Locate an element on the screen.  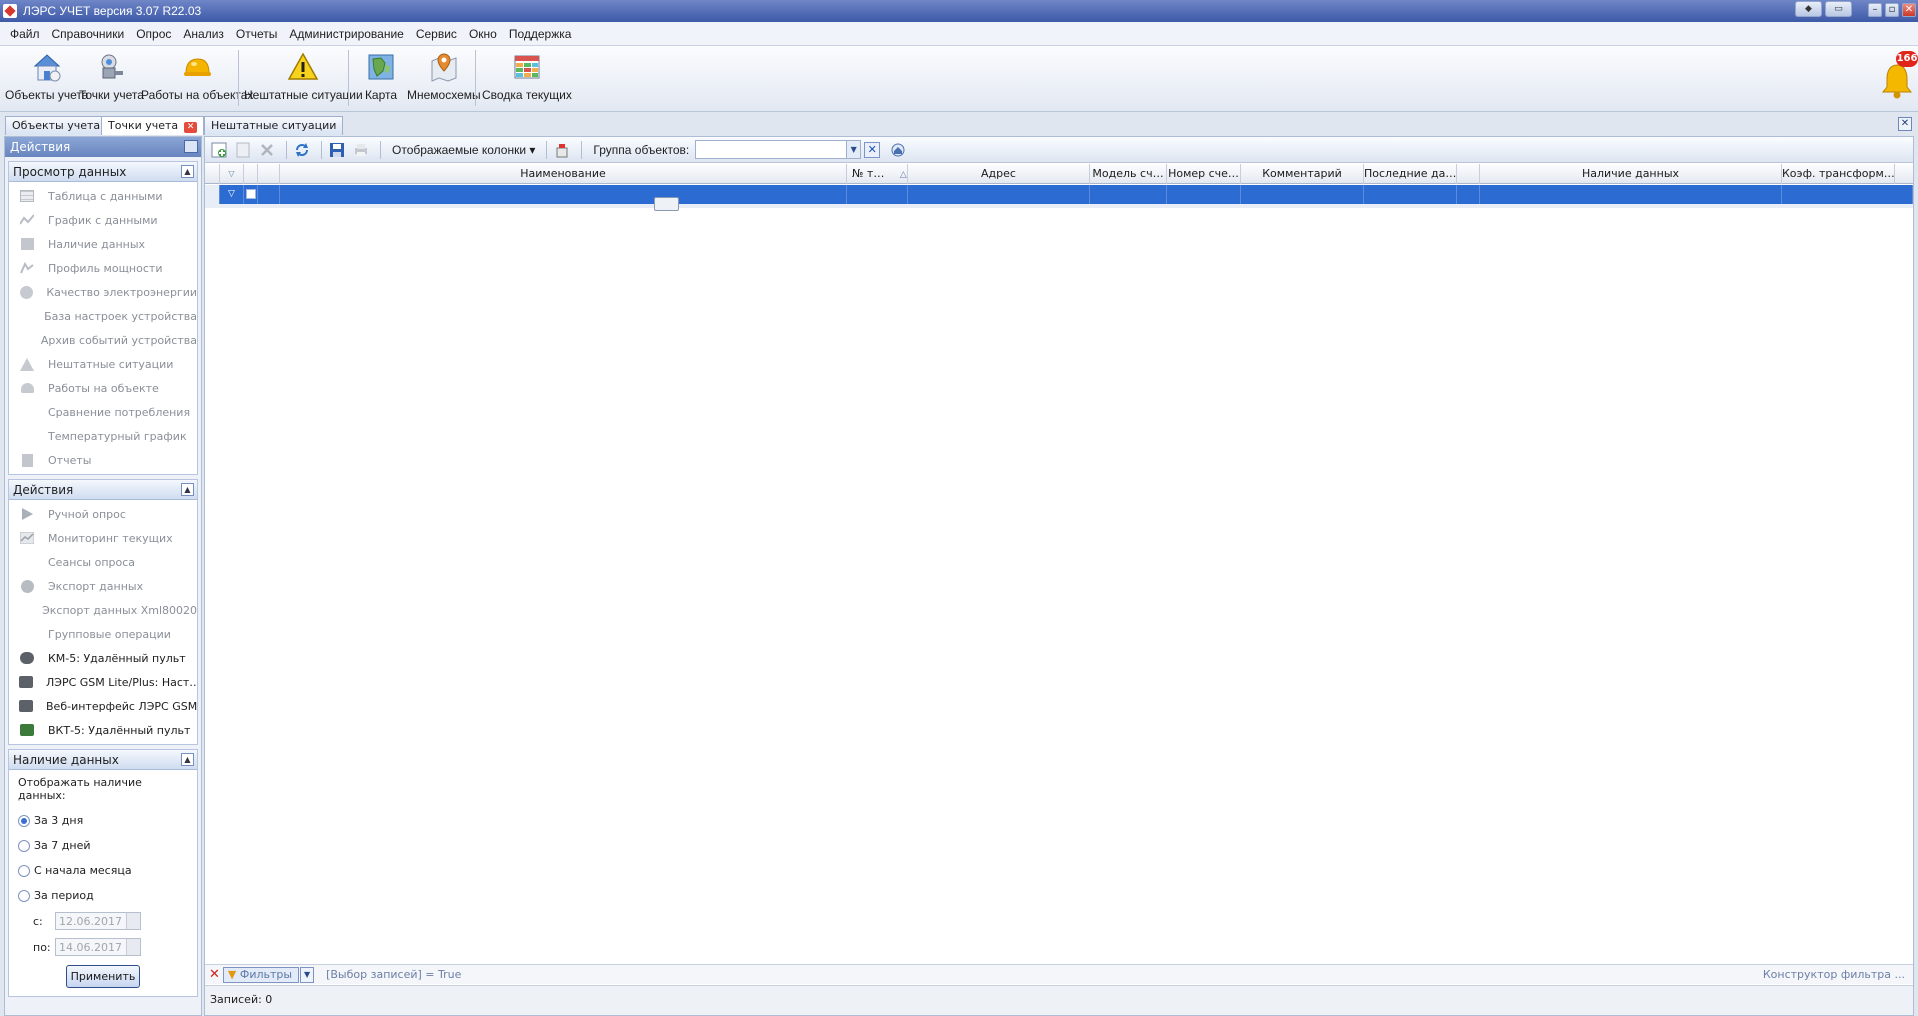
maximize-button: ▫ is located at coordinates (1892, 10).